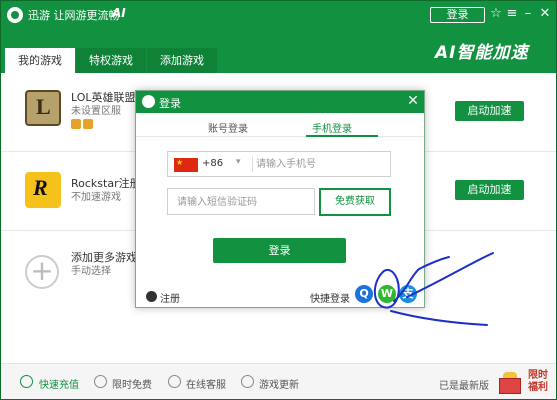 This screenshot has height=400, width=557. What do you see at coordinates (43, 108) in the screenshot?
I see `lol-icon` at bounding box center [43, 108].